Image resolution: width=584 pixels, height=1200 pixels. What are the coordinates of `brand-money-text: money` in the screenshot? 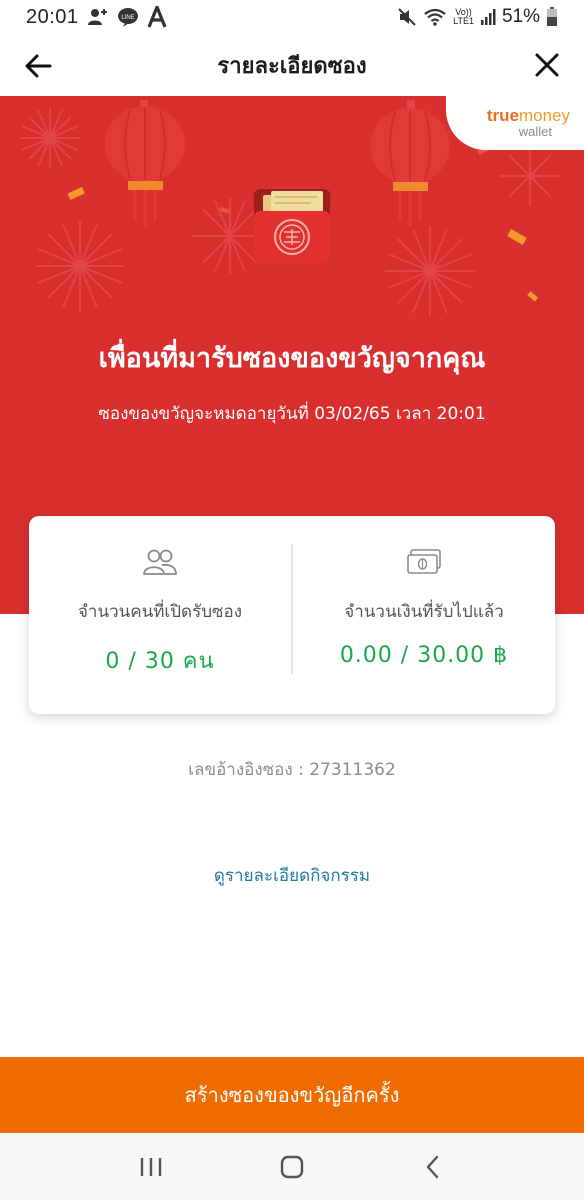 It's located at (544, 115).